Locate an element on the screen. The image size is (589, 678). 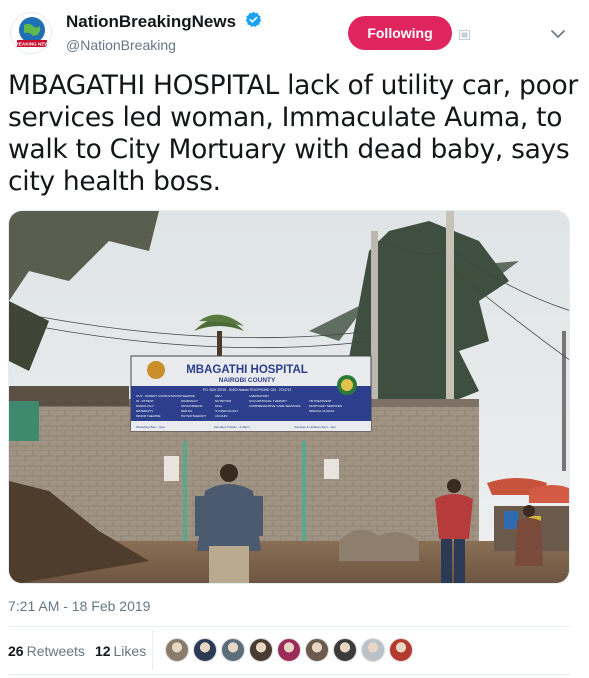
retweets-label: Retweets is located at coordinates (55, 651).